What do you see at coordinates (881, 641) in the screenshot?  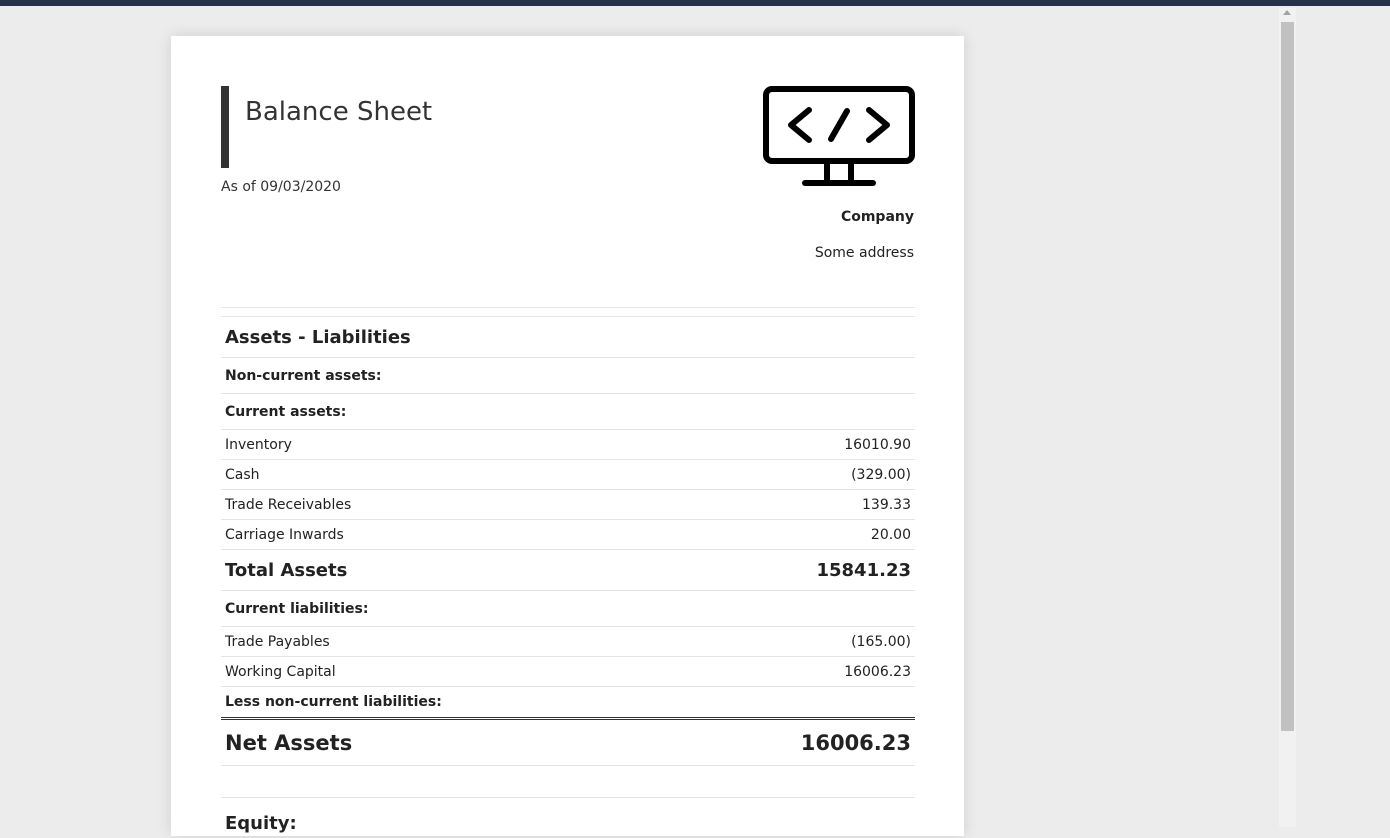 I see `row-value: (165.00)` at bounding box center [881, 641].